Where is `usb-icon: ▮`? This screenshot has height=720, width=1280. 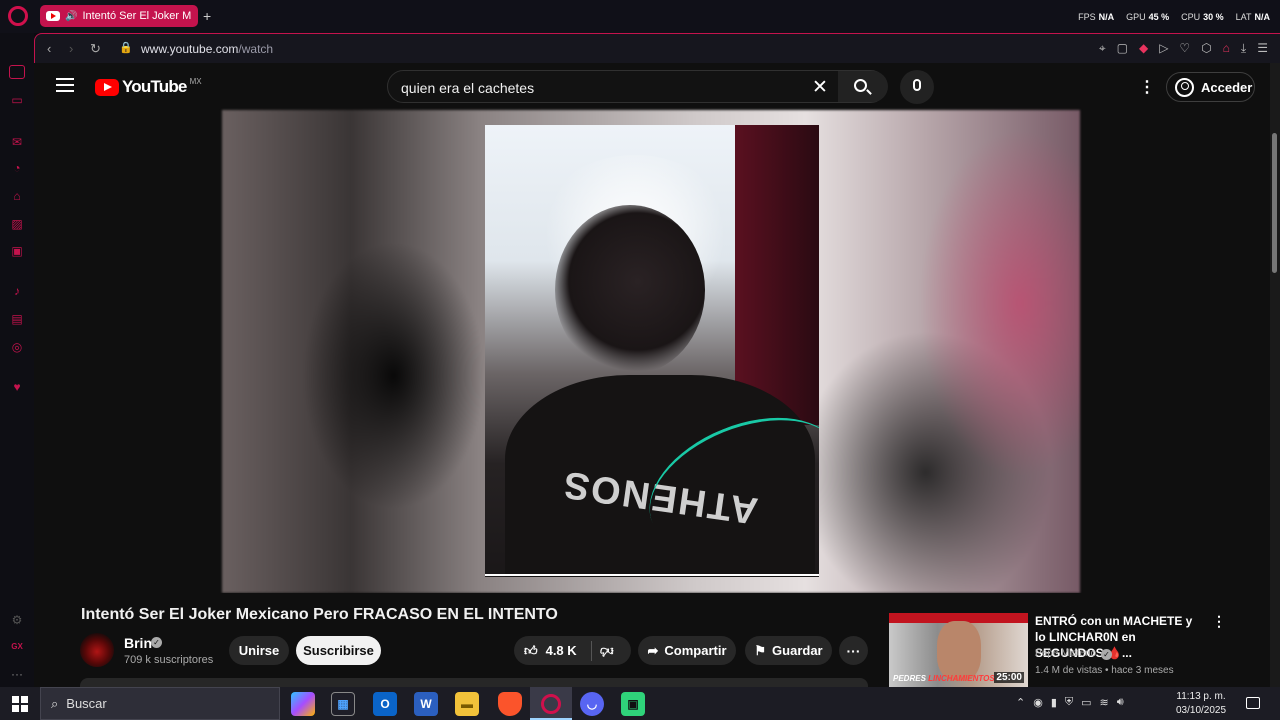
usb-icon: ▮ is located at coordinates (1054, 702).